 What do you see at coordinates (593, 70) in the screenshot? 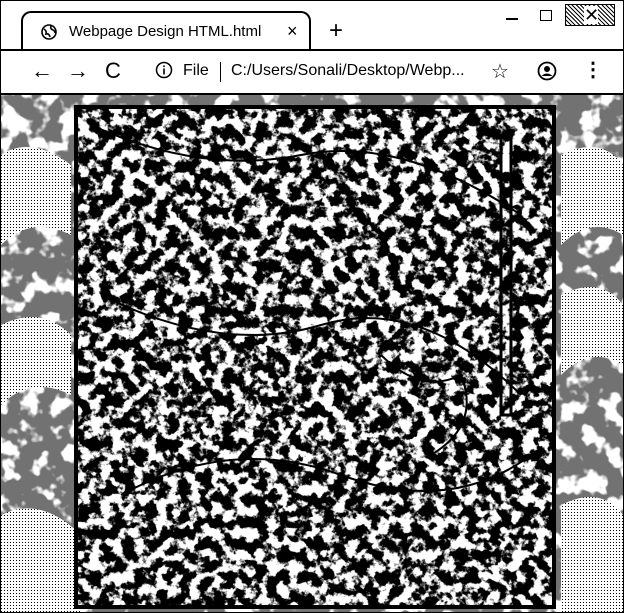
I see `menu-kebab-icon: ⋮` at bounding box center [593, 70].